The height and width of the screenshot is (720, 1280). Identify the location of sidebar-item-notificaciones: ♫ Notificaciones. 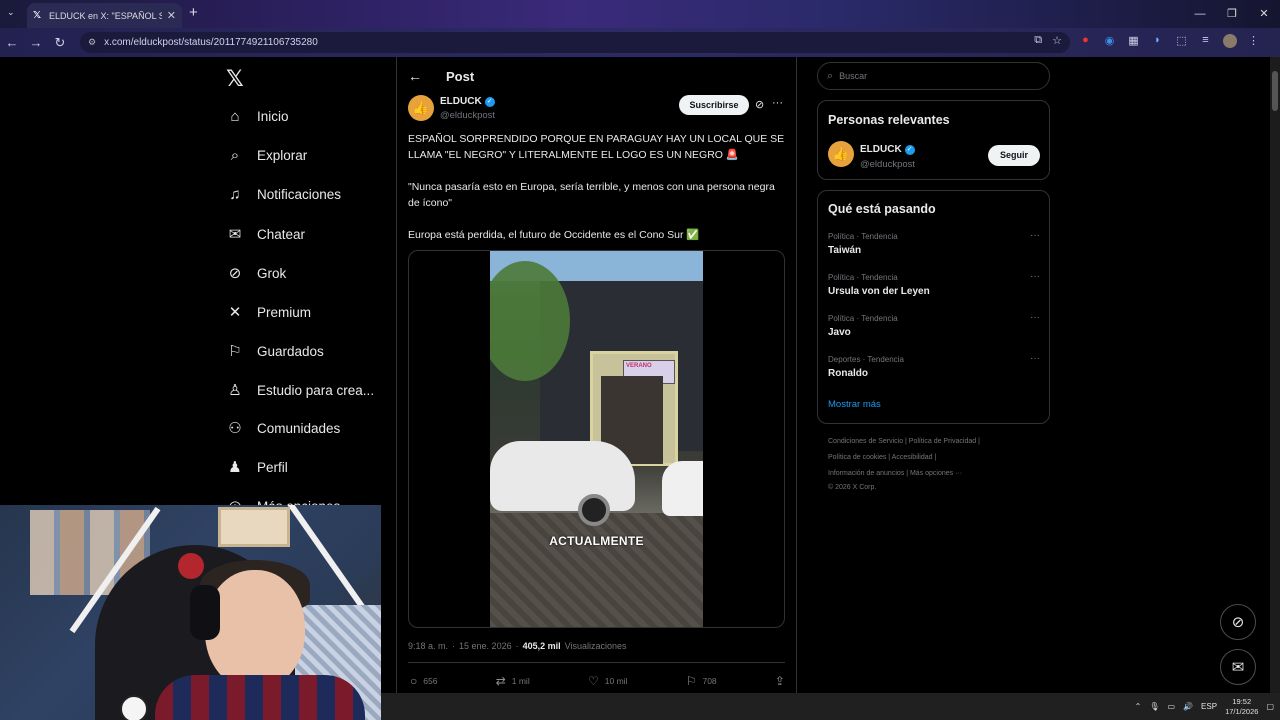
(284, 194).